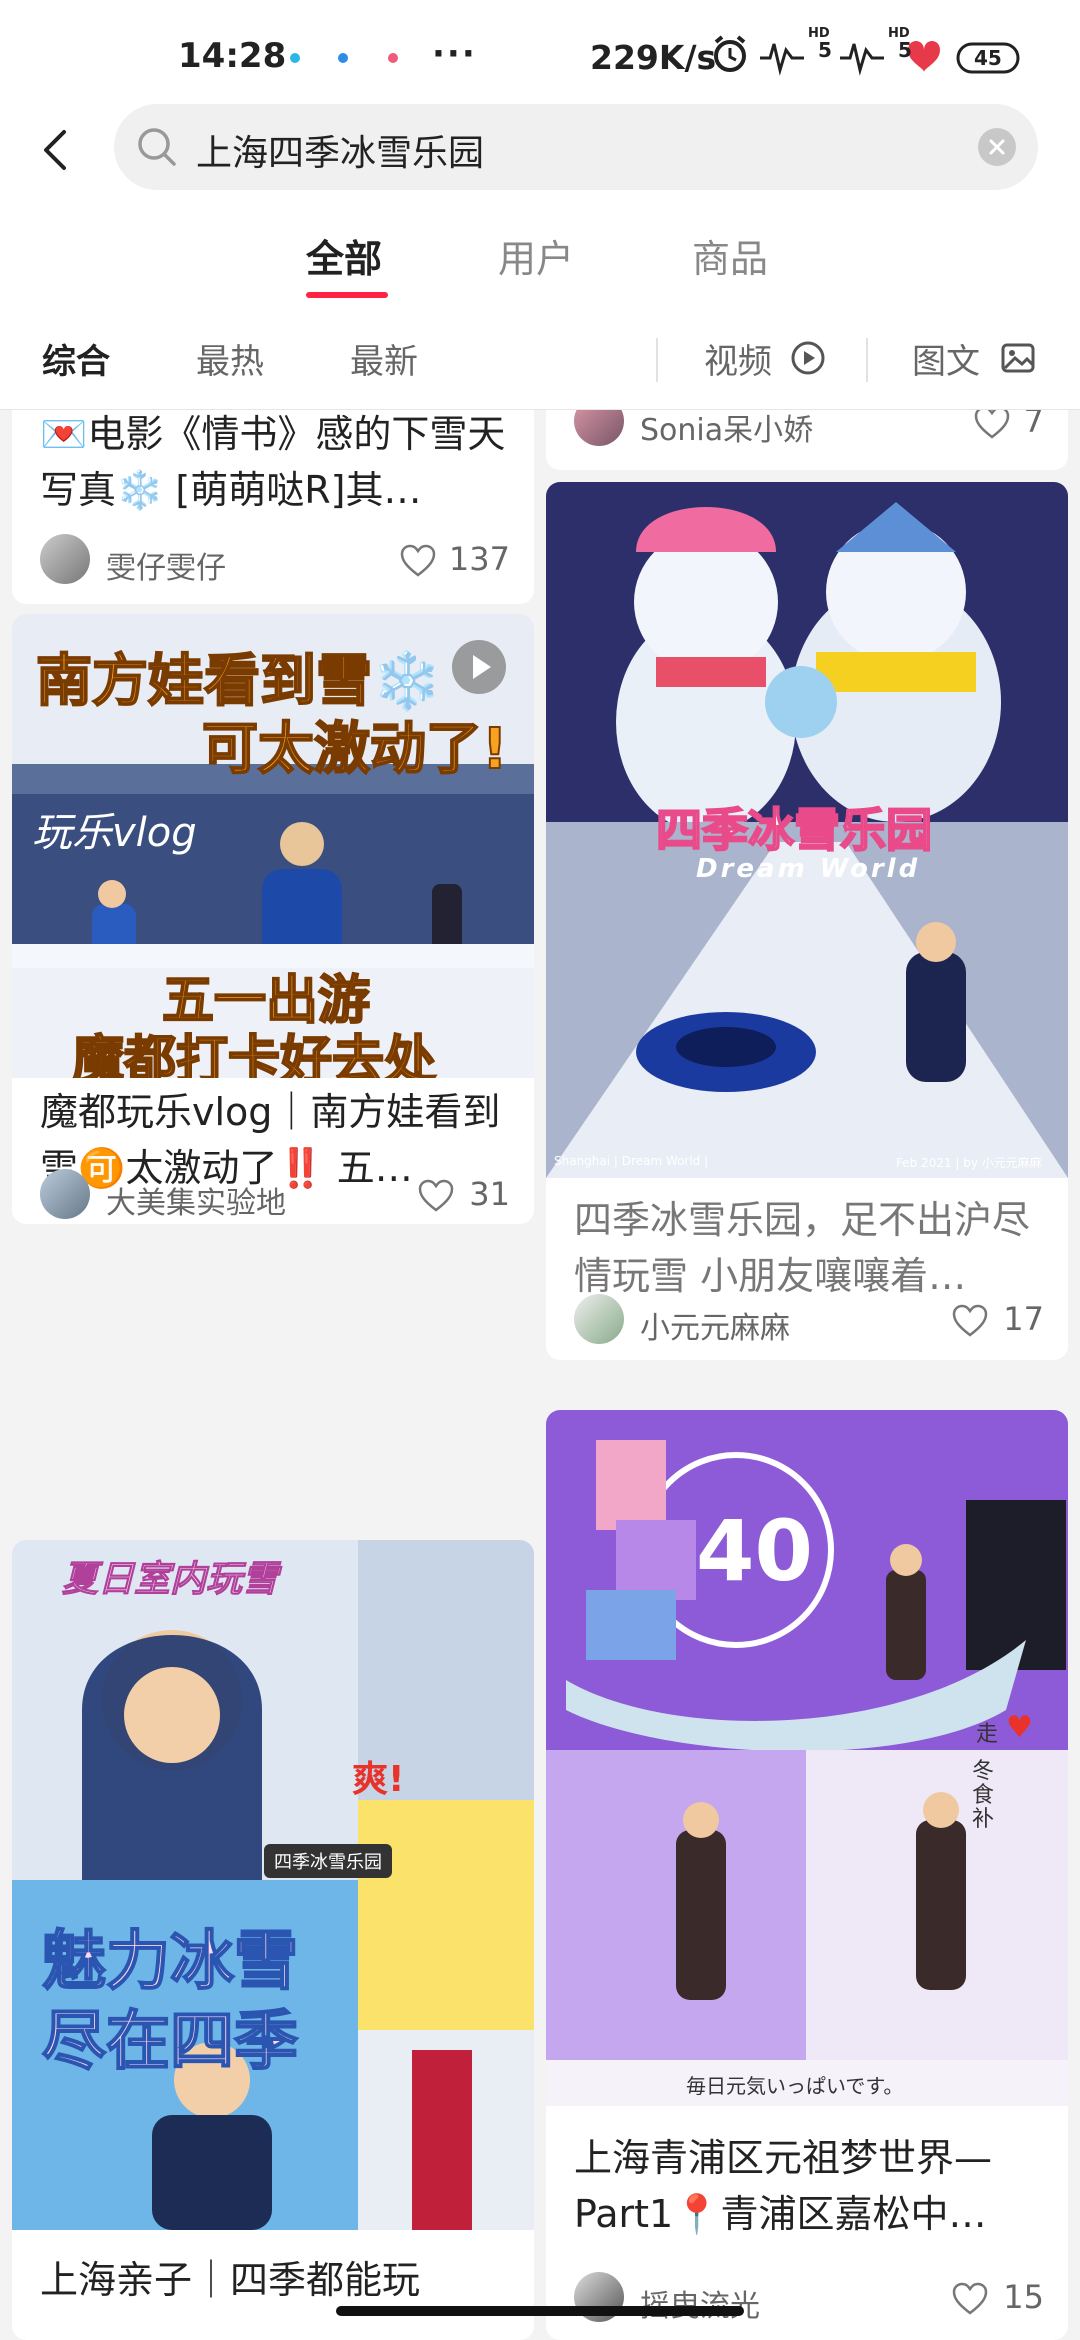  Describe the element at coordinates (355, 749) in the screenshot. I see `cover-text: 可太激动了!` at that location.